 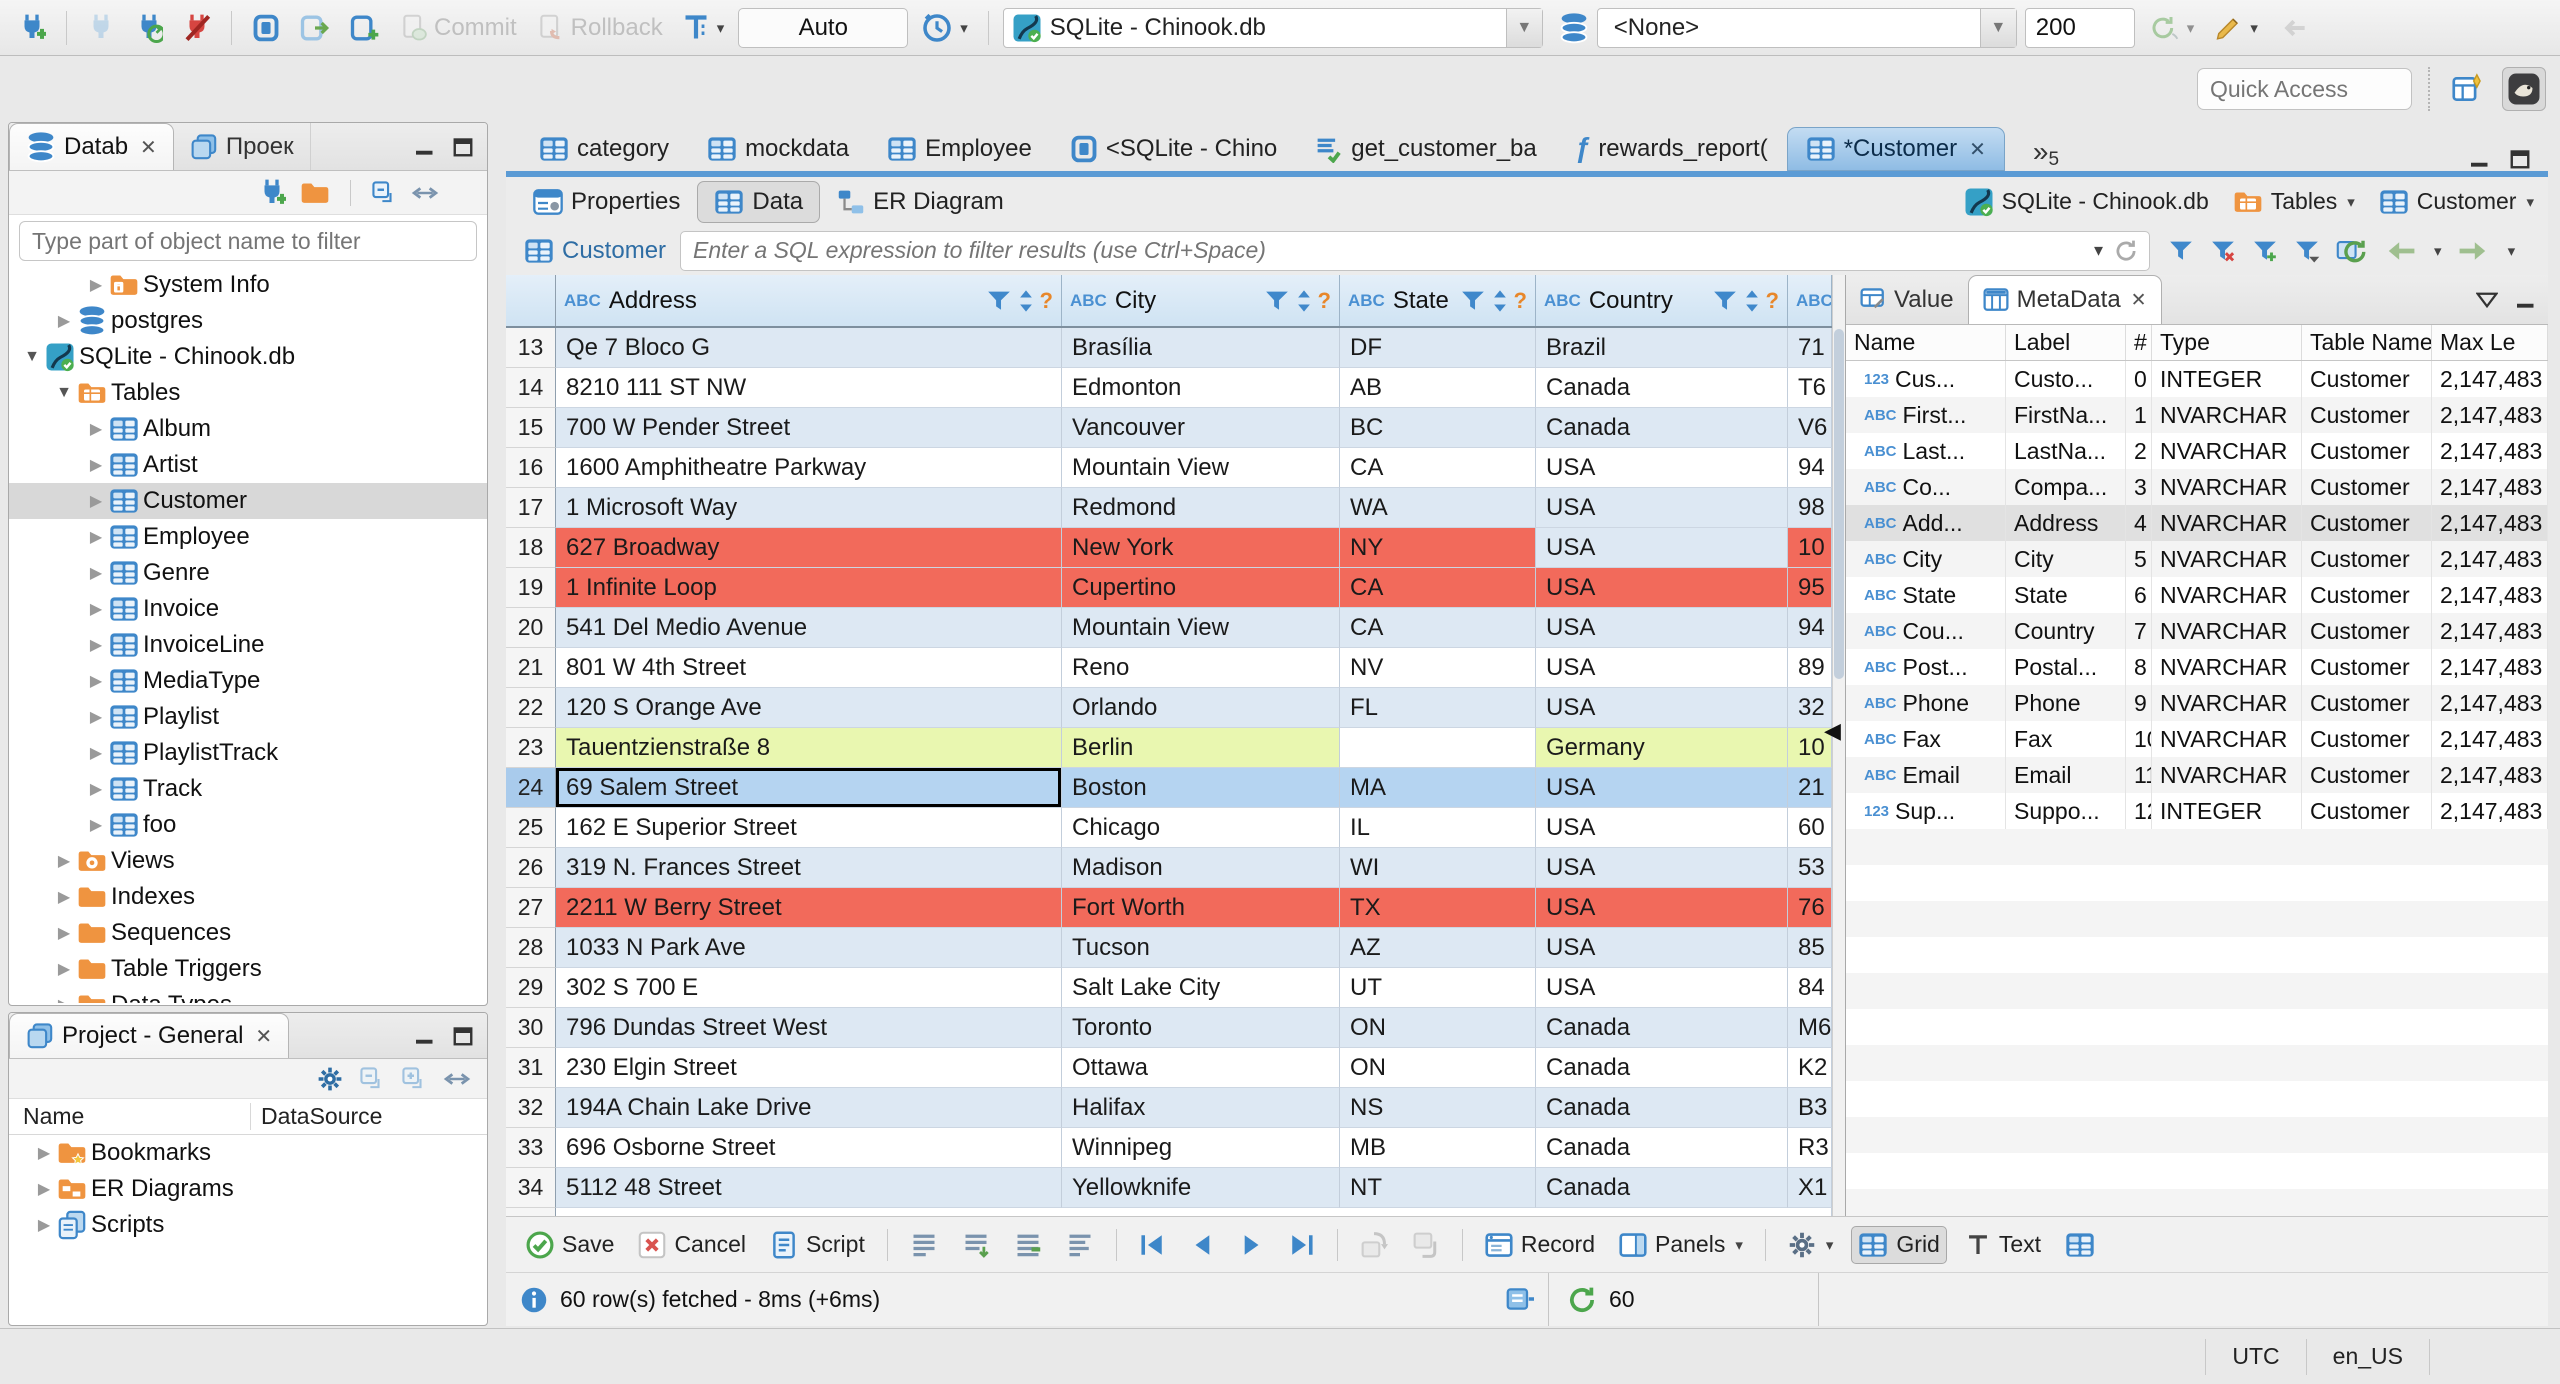 What do you see at coordinates (1272, 27) in the screenshot?
I see `datasource-combo: SQLite - Chinook.db ▼` at bounding box center [1272, 27].